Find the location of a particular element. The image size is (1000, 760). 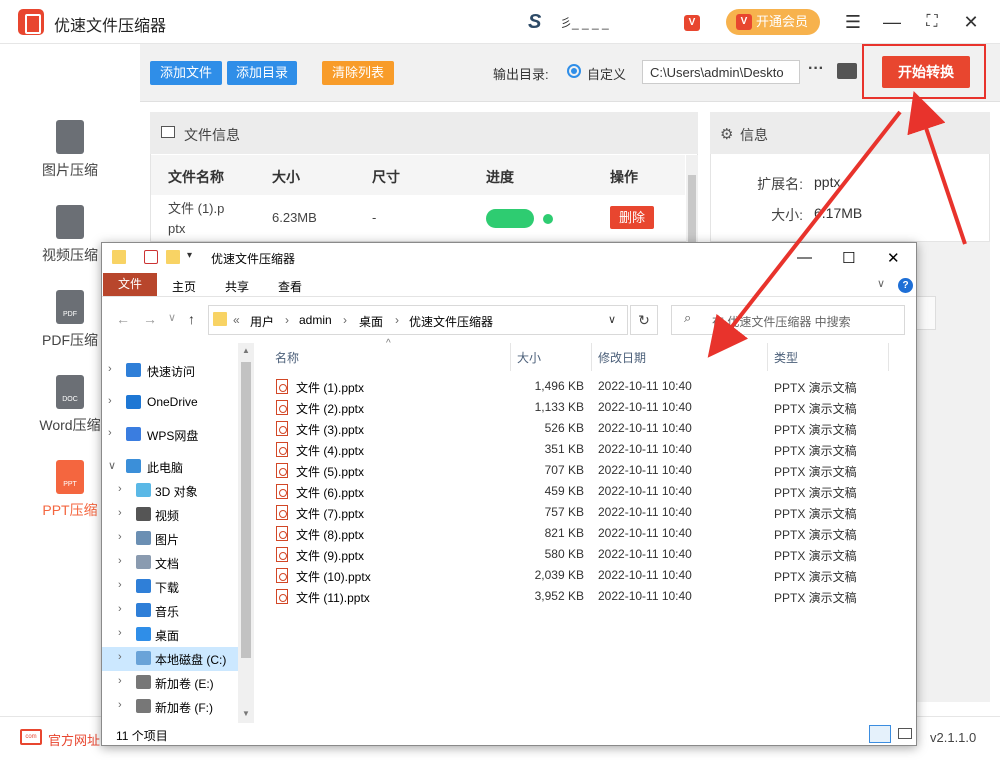

tree-scroll-thumb is located at coordinates (246, 510).